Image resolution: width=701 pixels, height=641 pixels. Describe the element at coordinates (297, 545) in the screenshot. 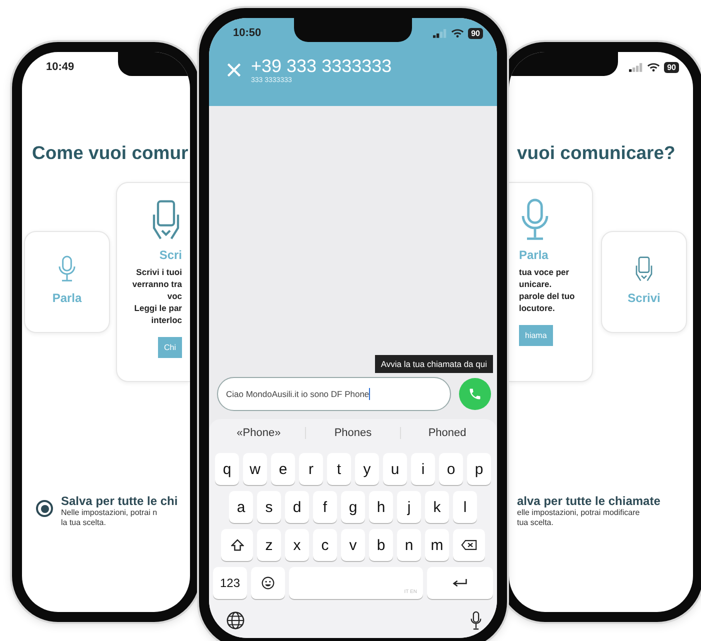

I see `letter-key: x` at that location.